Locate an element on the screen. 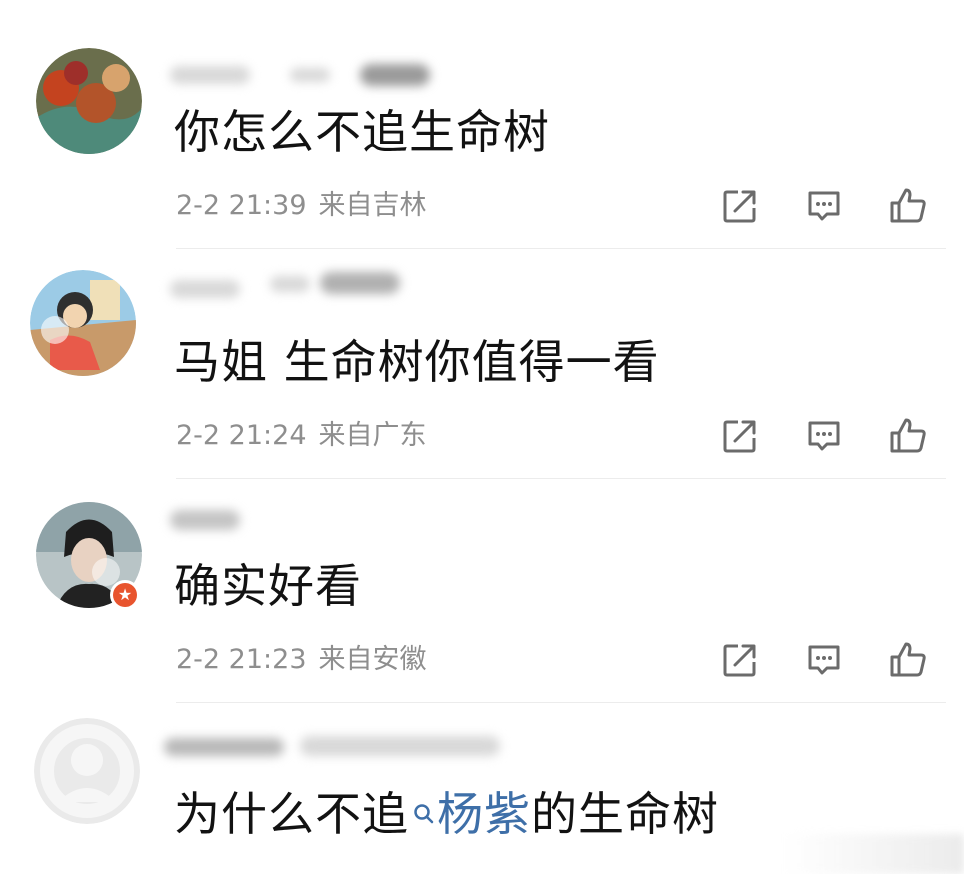 Image resolution: width=964 pixels, height=874 pixels. comment-meta: 2-2 21:39 来自吉林 is located at coordinates (301, 206).